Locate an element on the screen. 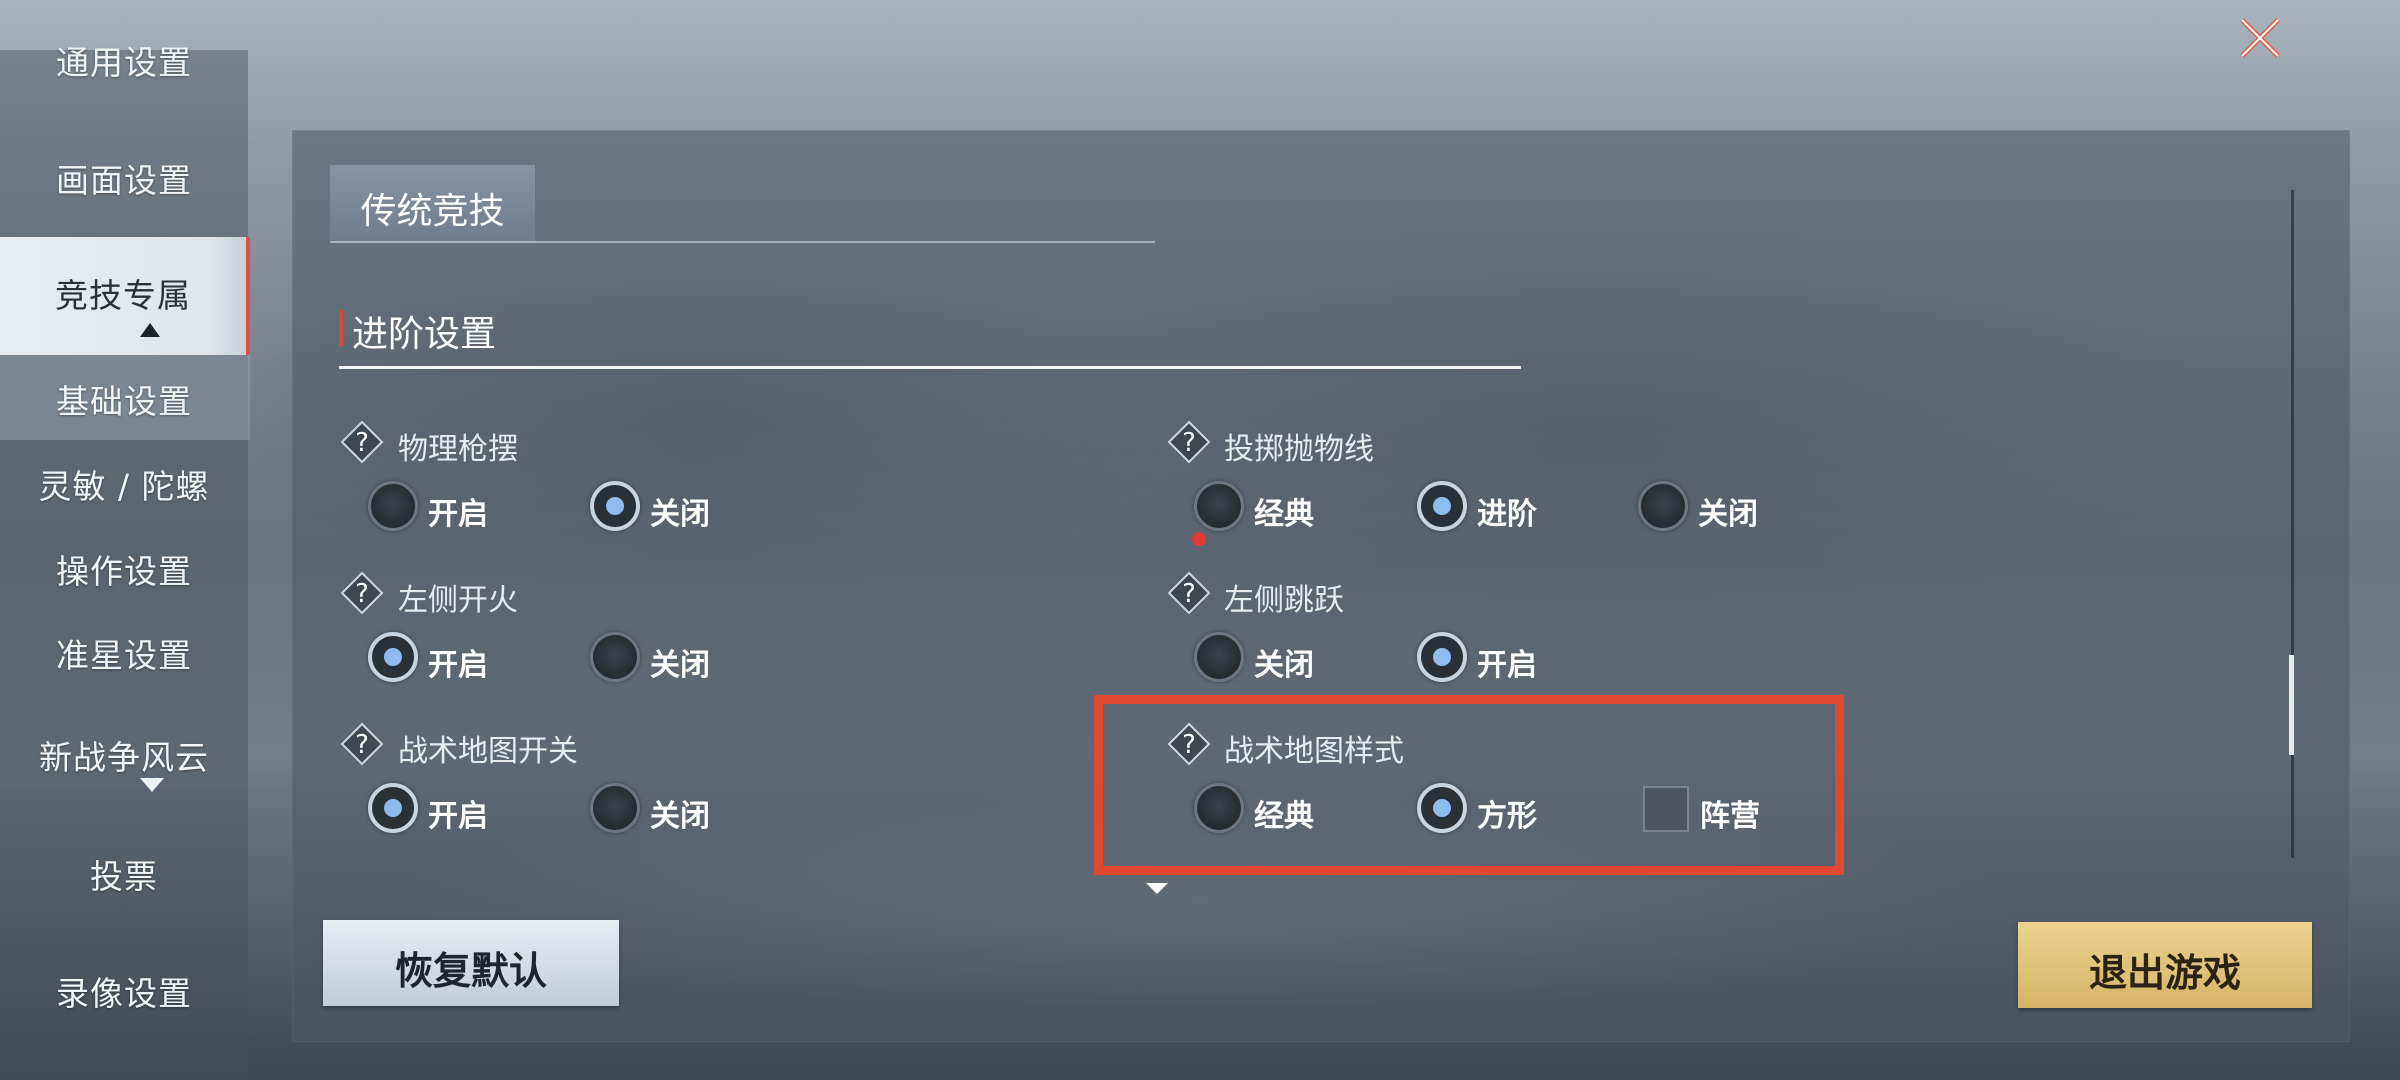 Image resolution: width=2400 pixels, height=1080 pixels. setting-title-left-jump: 左侧跳跃 is located at coordinates (1284, 600).